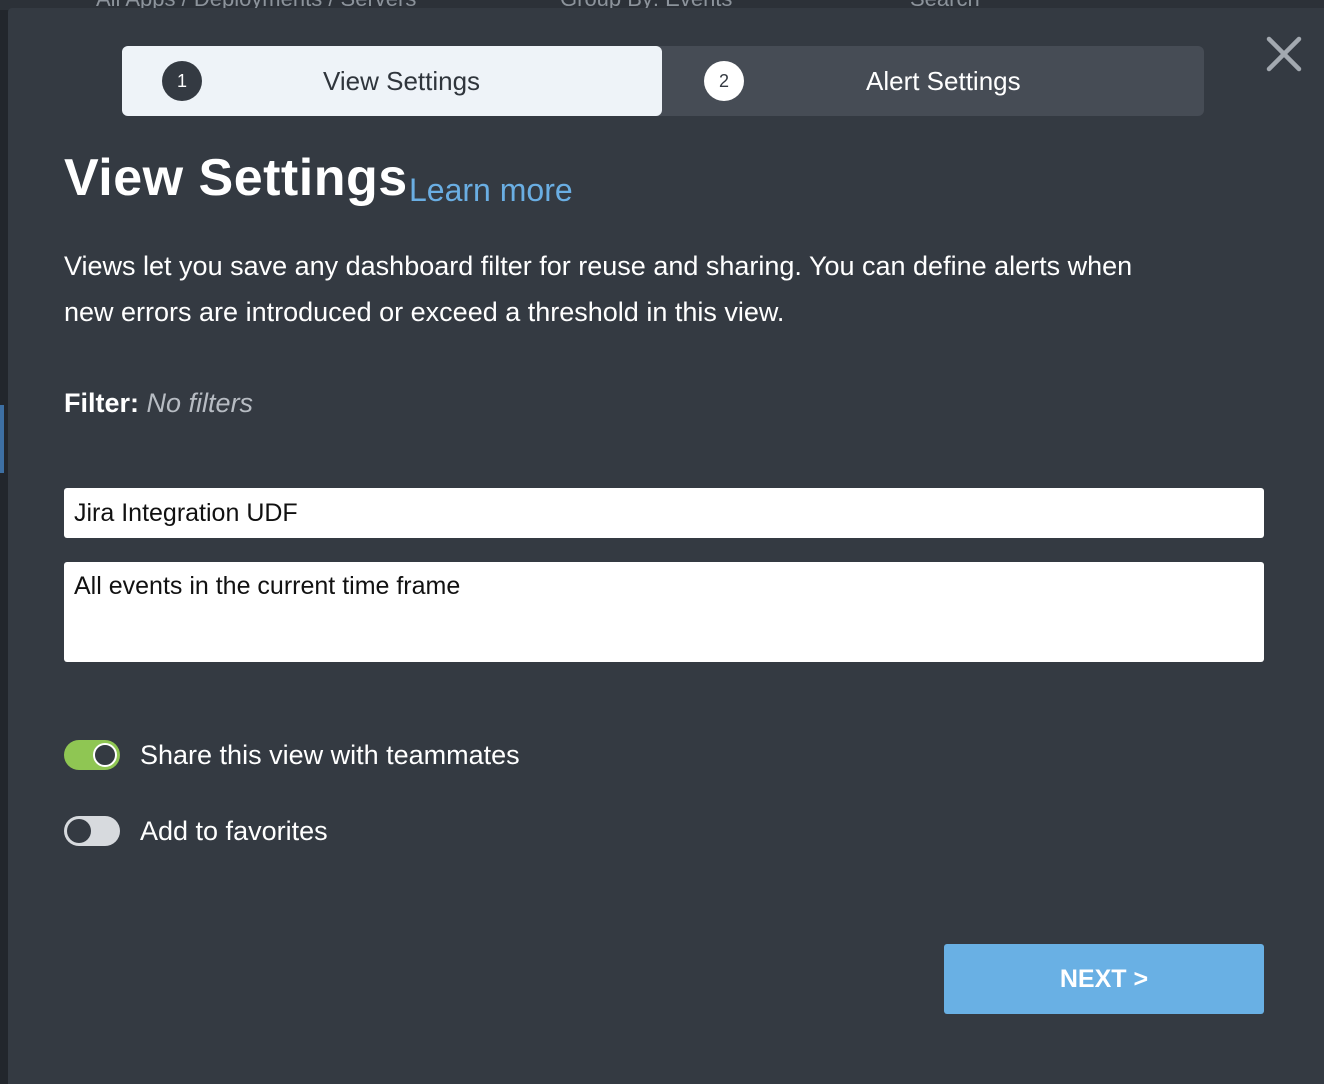 This screenshot has height=1084, width=1324. What do you see at coordinates (943, 81) in the screenshot?
I see `step-label: Alert Settings` at bounding box center [943, 81].